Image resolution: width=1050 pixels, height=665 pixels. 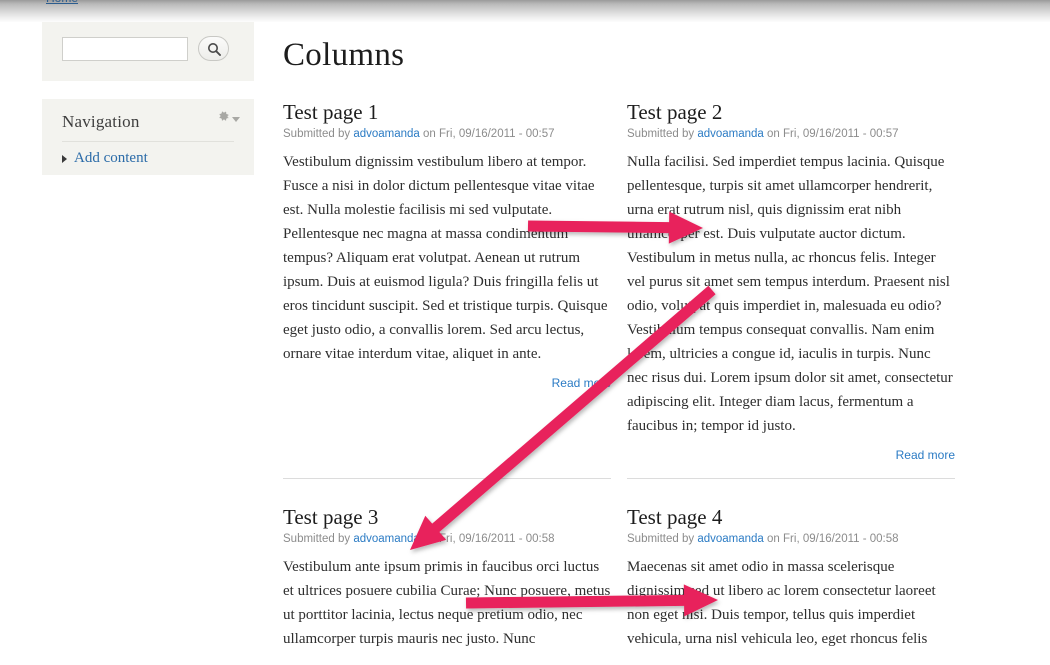 I want to click on search-icon, so click(x=214, y=49).